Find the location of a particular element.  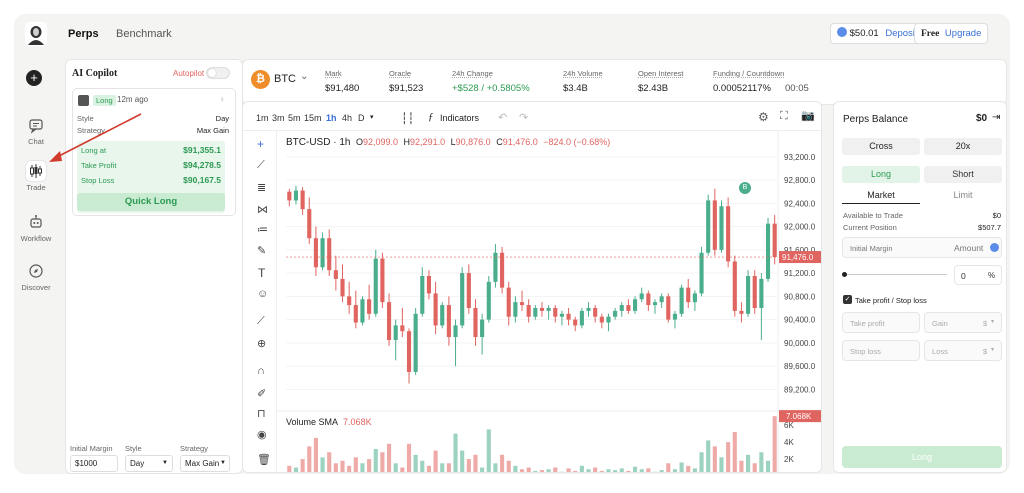

bar-type-icon: ┆┆ is located at coordinates (407, 118).